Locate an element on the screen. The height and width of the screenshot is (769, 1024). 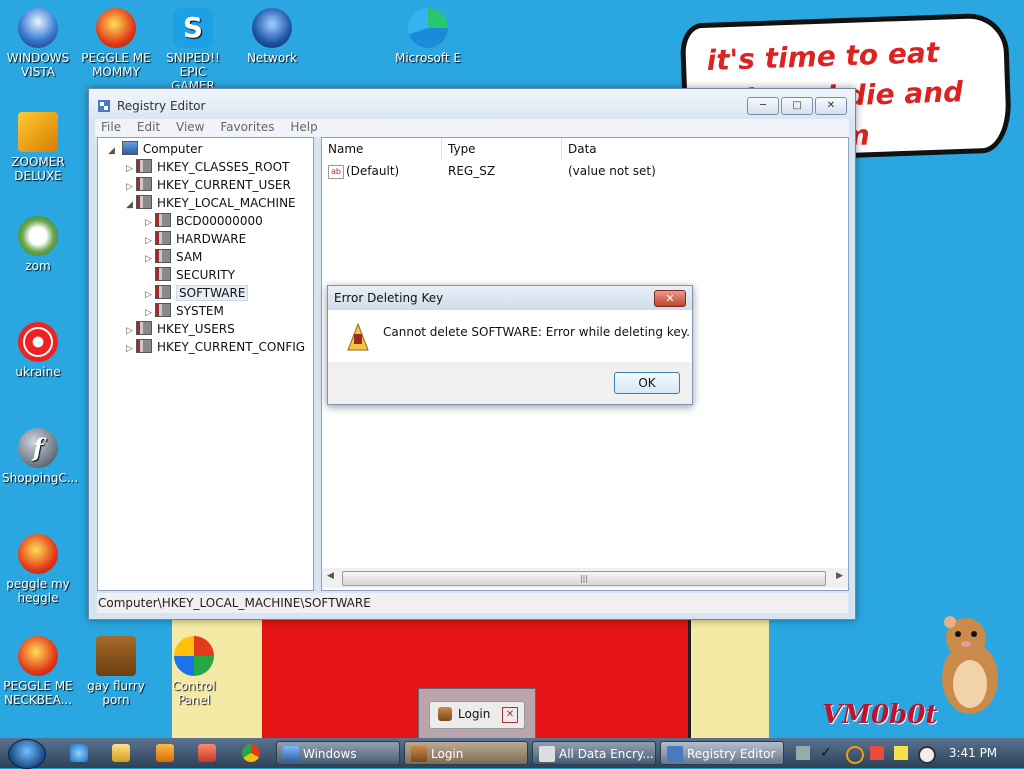
window-app-icon is located at coordinates (547, 754).